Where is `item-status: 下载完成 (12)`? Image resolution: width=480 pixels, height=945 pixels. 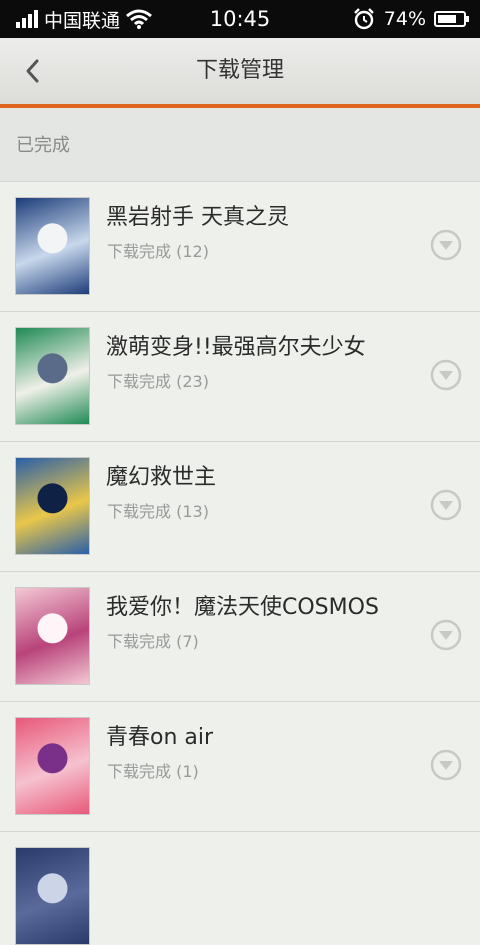 item-status: 下载完成 (12) is located at coordinates (158, 251).